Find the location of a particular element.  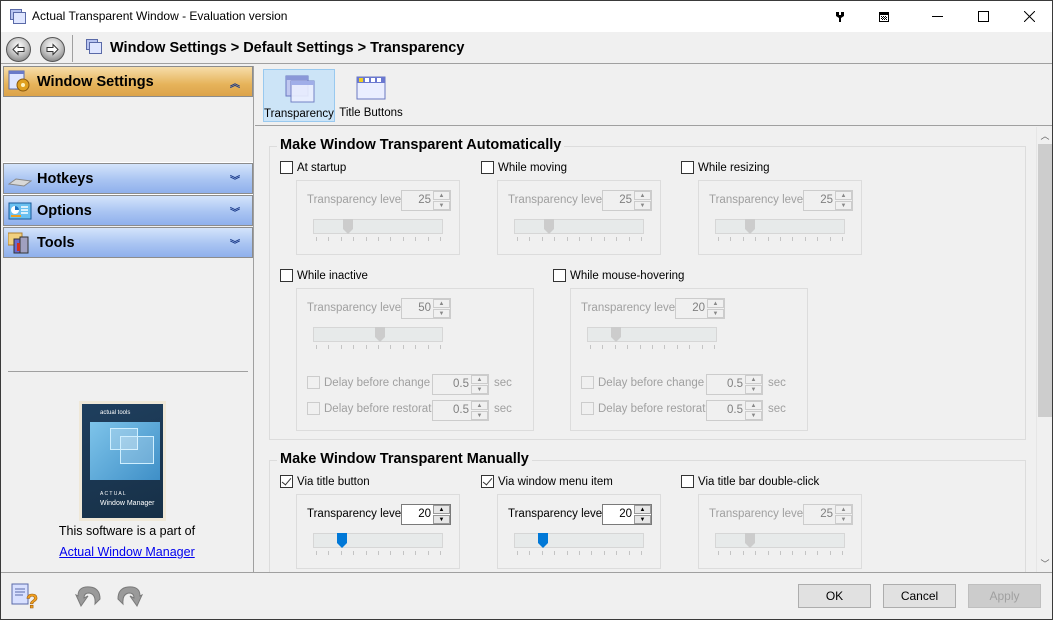

sidebar-section-hotkeys: Hotkeys ︾ is located at coordinates (128, 178).